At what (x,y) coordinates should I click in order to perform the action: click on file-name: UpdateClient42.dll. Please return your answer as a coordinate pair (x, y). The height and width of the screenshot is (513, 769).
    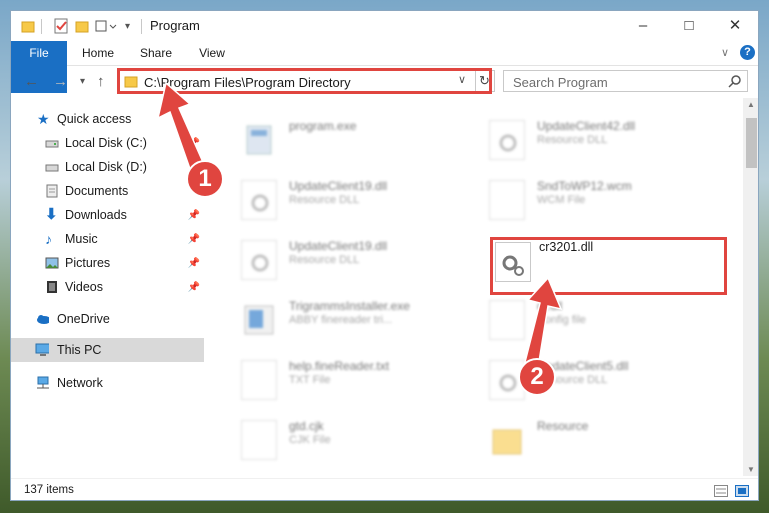
    Looking at the image, I should click on (586, 126).